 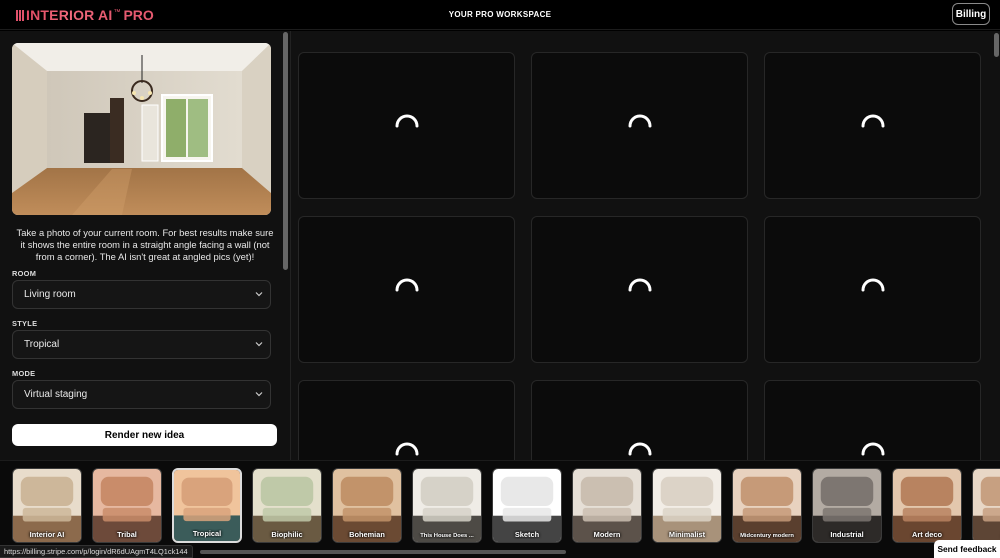 I want to click on workspace-title: YOUR PRO WORKSPACE, so click(x=500, y=14).